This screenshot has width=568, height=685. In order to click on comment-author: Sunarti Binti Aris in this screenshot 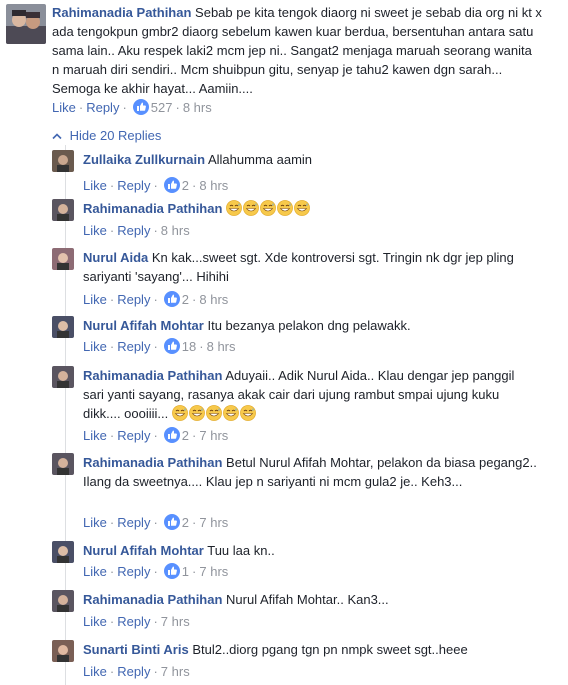, I will do `click(136, 649)`.